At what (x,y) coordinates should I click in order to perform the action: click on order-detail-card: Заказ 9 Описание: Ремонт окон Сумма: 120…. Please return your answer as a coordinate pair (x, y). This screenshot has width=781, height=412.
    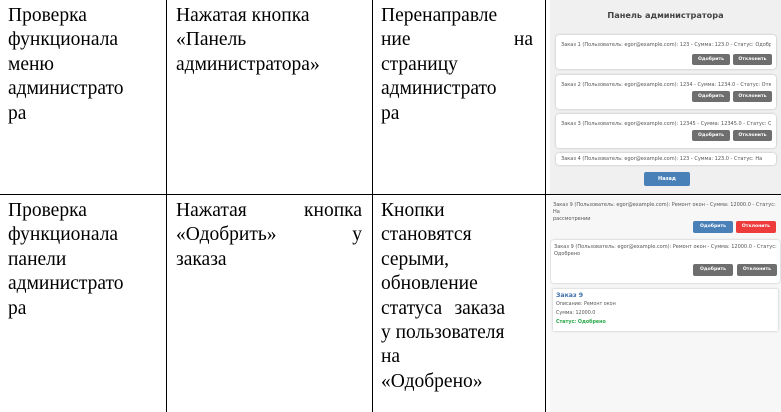
    Looking at the image, I should click on (665, 310).